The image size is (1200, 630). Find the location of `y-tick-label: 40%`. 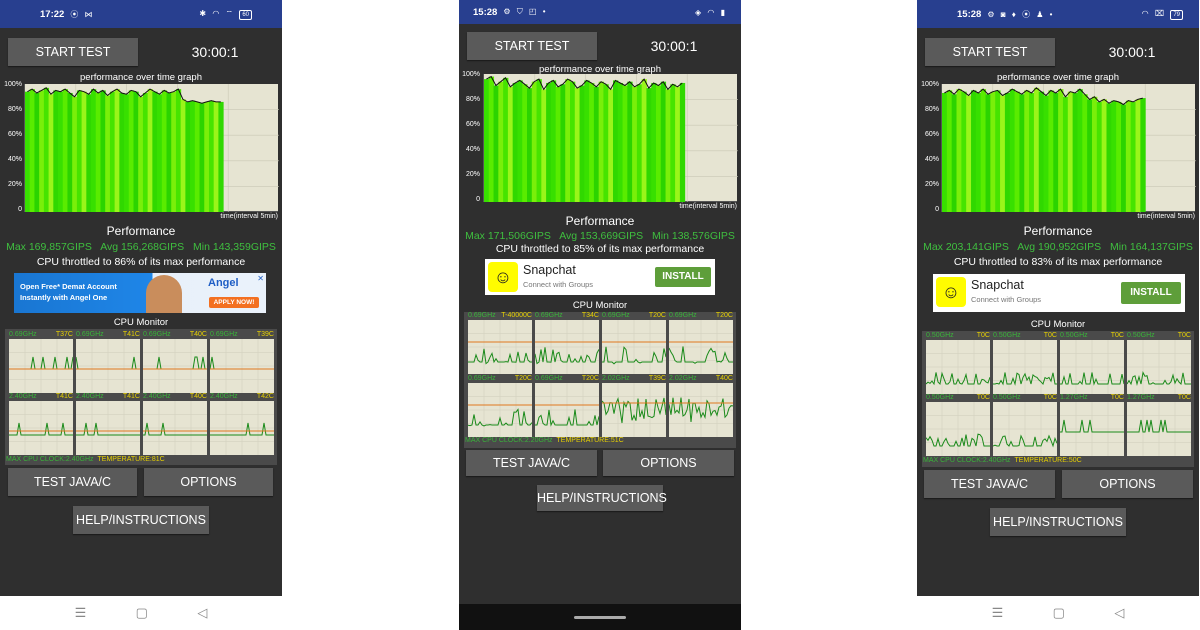

y-tick-label: 40% is located at coordinates (14, 159).